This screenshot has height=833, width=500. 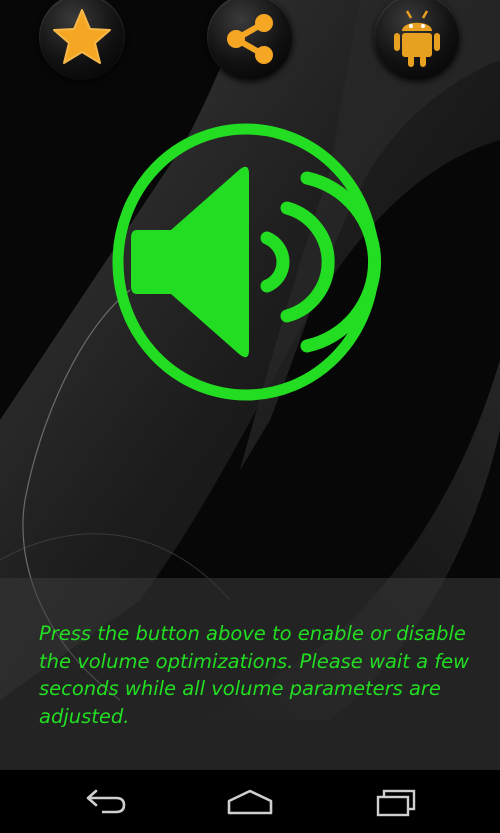 I want to click on back-button, so click(x=104, y=801).